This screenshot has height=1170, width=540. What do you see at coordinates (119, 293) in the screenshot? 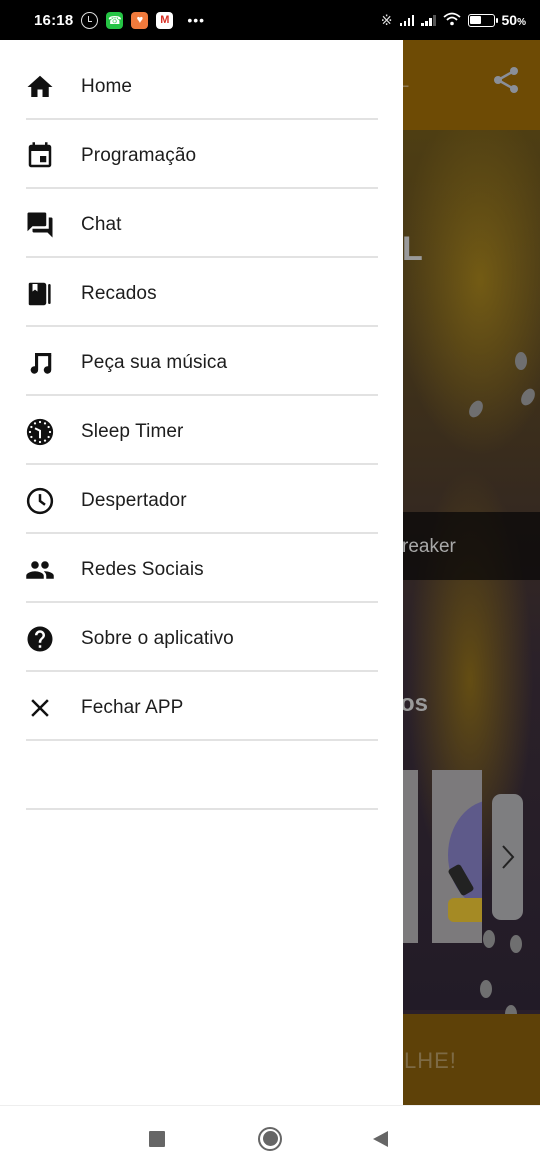
I see `menu-item-label: Recados` at bounding box center [119, 293].